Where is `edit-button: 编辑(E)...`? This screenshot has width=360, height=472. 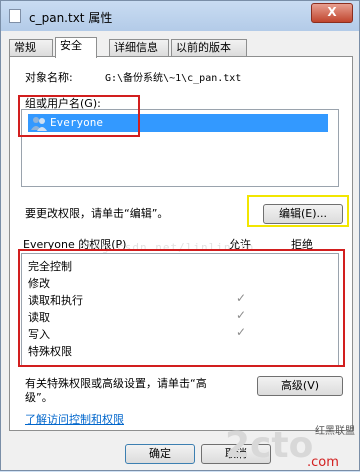 edit-button: 编辑(E)... is located at coordinates (303, 214).